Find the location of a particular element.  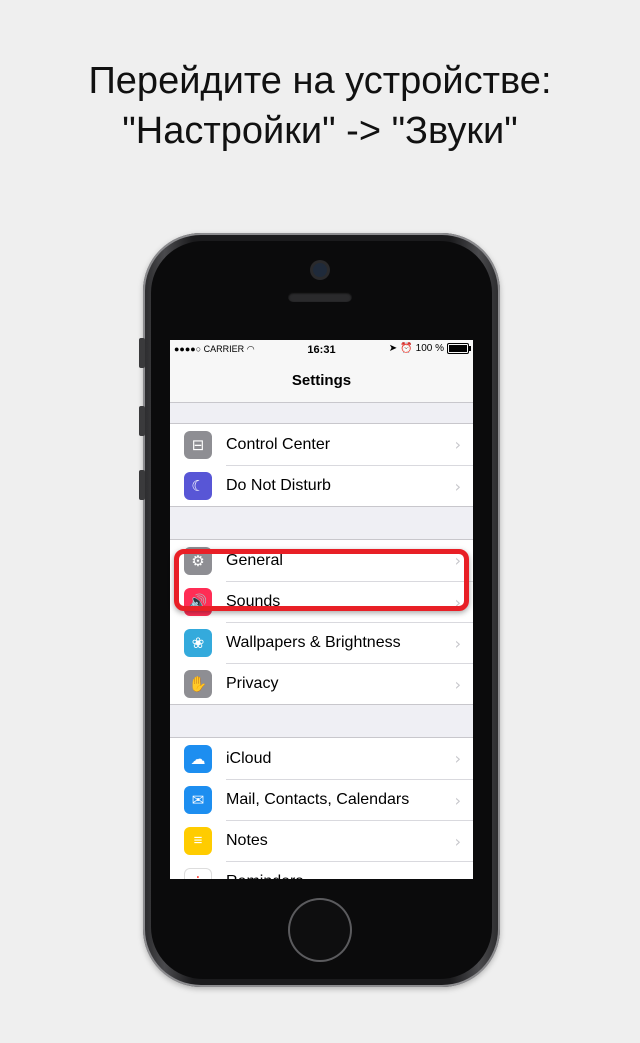

settings-item-body: iCloud › is located at coordinates (349, 758).